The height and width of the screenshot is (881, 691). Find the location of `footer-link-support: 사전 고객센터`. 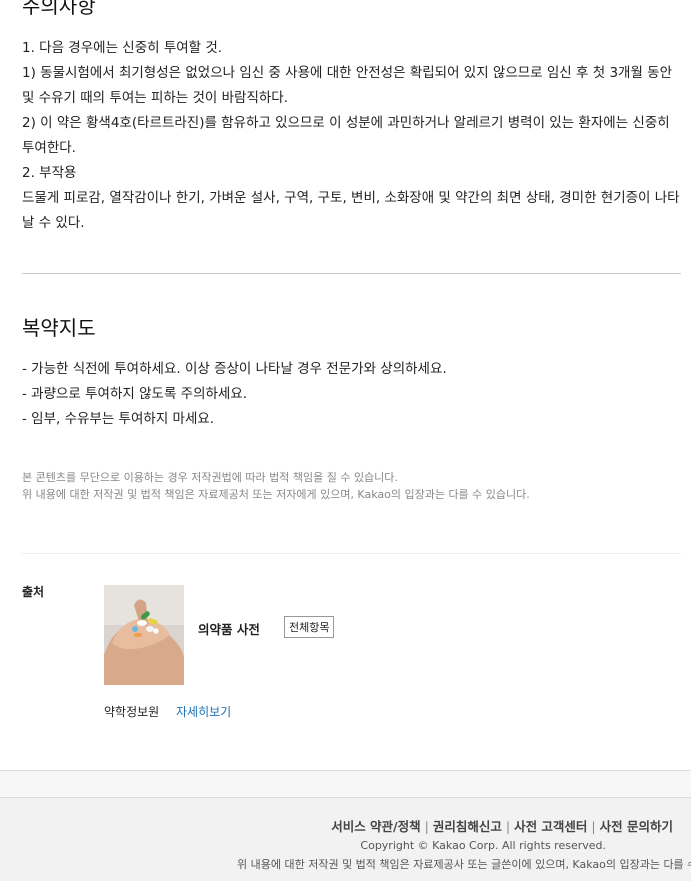

footer-link-support: 사전 고객센터 is located at coordinates (550, 826).